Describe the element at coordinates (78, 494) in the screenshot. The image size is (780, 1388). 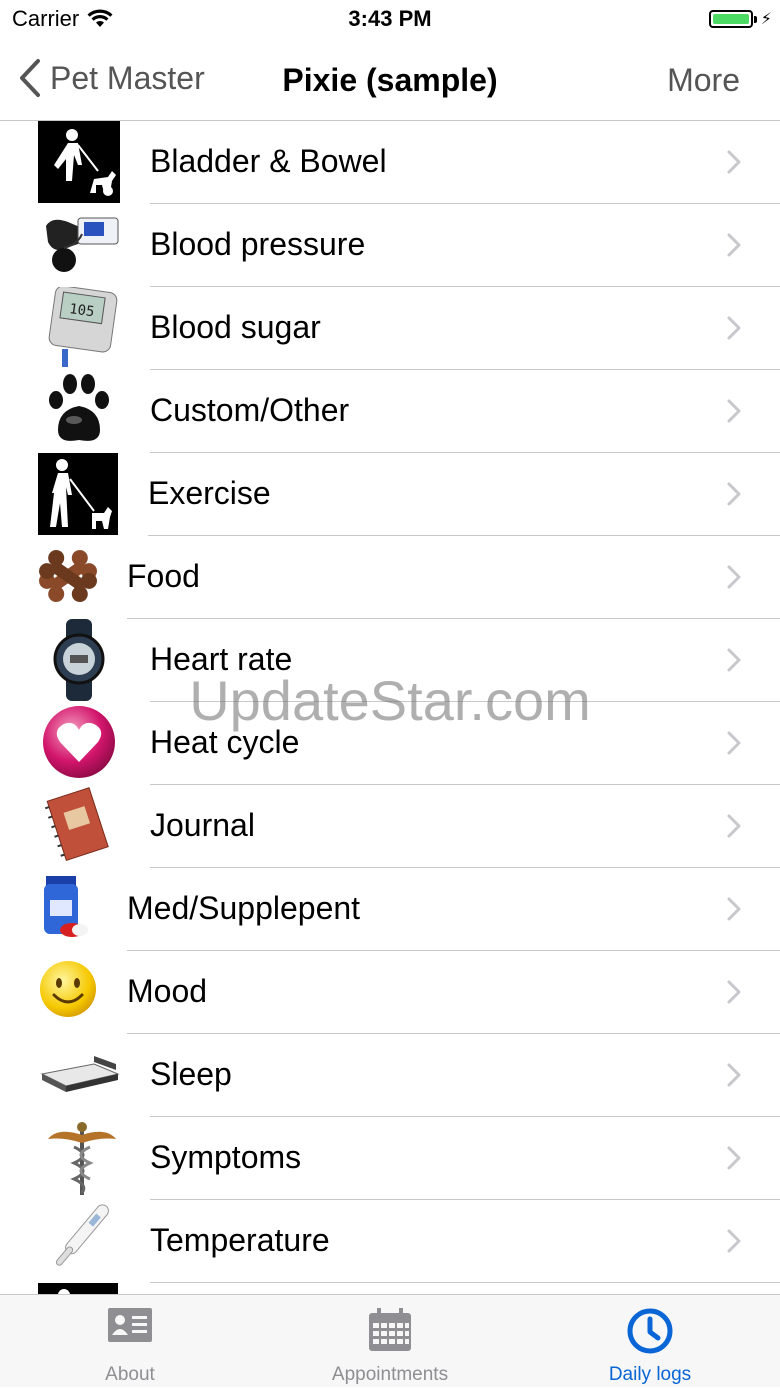
I see `walking-dog-icon` at that location.